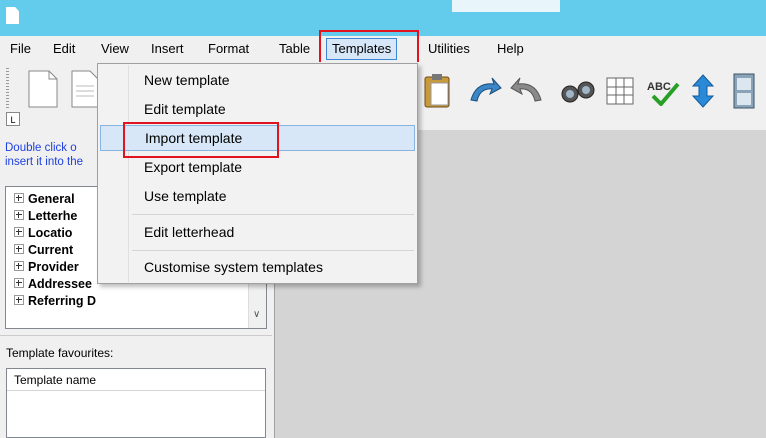  What do you see at coordinates (257, 232) in the screenshot?
I see `menu-item-edit-letterhead: Edit letterhead` at bounding box center [257, 232].